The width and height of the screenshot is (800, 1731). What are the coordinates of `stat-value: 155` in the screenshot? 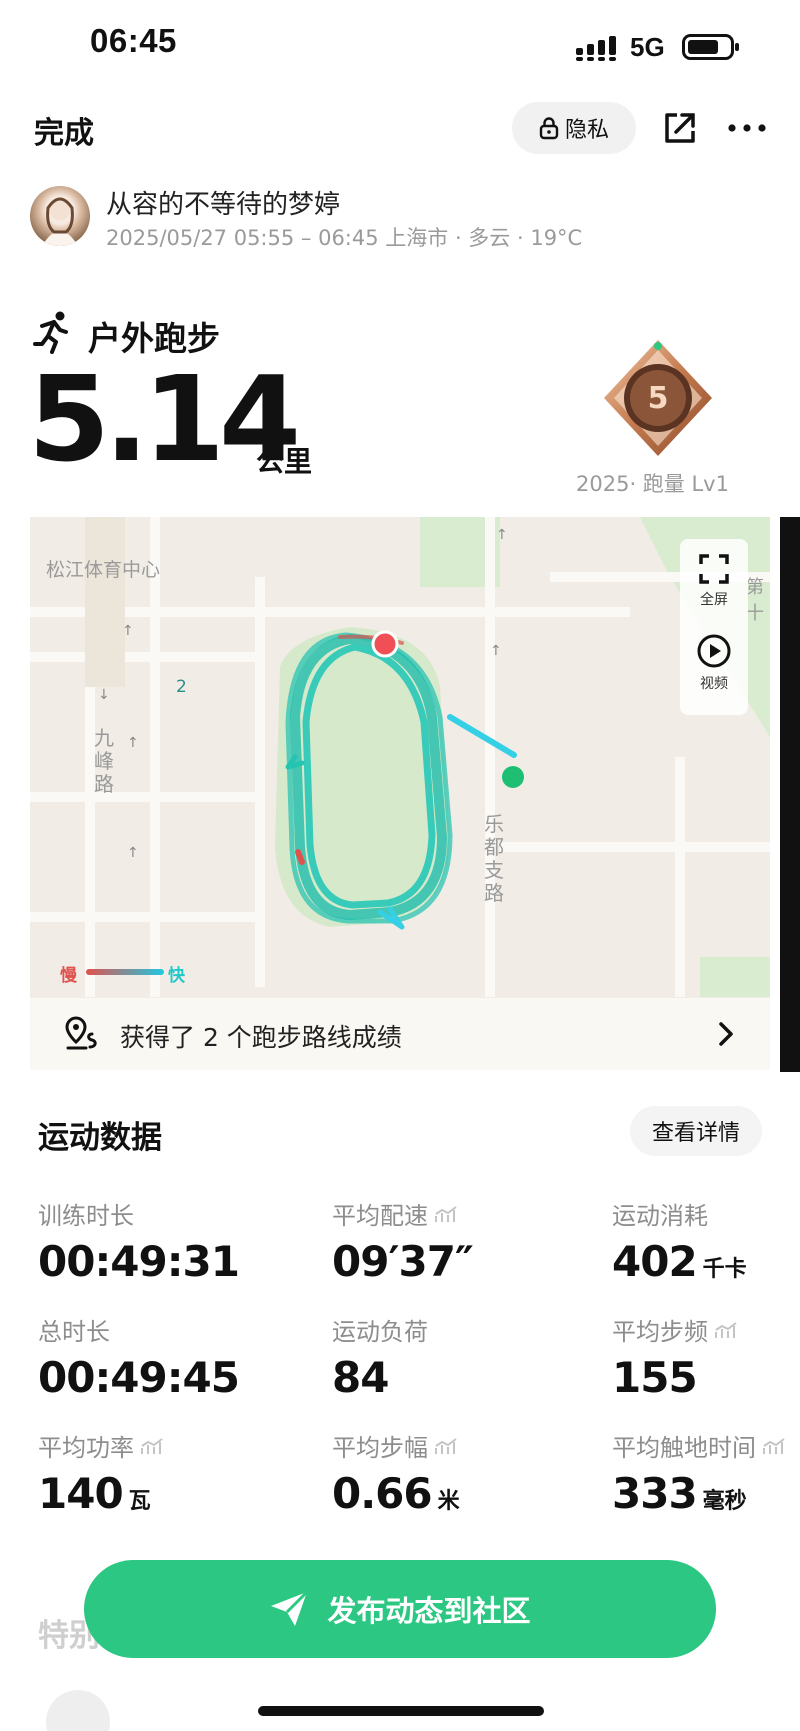 It's located at (675, 1377).